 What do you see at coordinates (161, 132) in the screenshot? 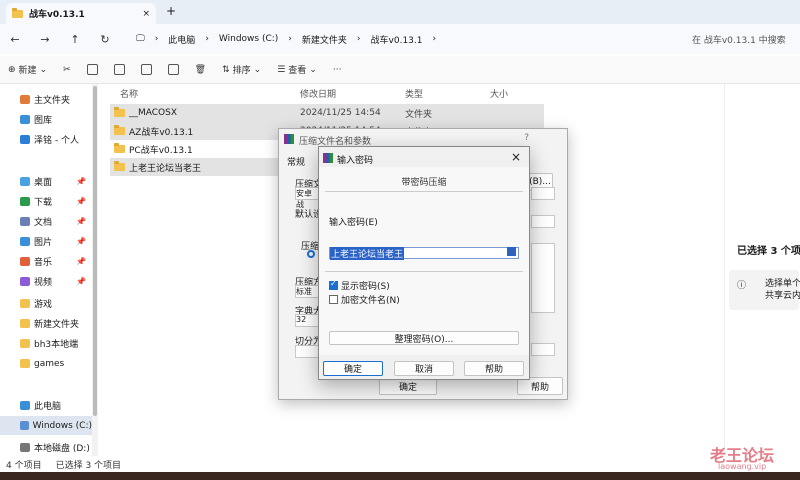
I see `file-name: AZ战车v0.13.1` at bounding box center [161, 132].